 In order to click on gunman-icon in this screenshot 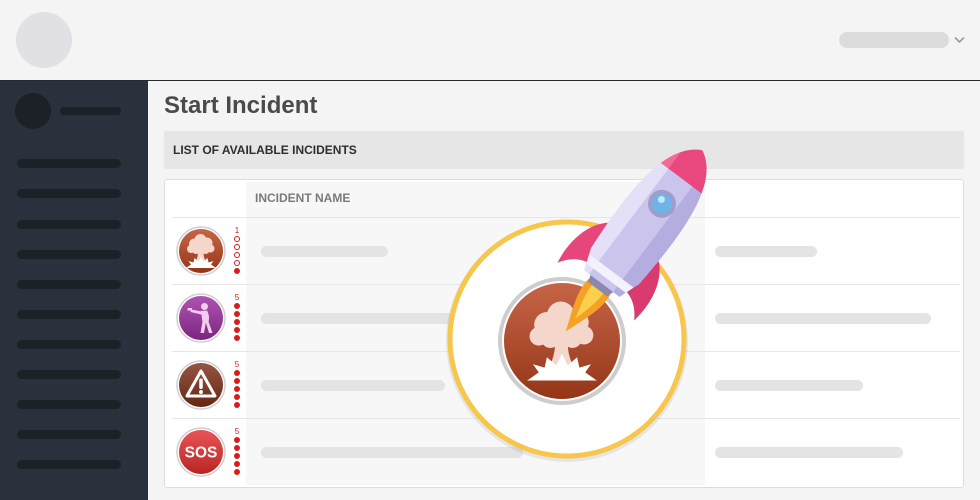, I will do `click(201, 318)`.